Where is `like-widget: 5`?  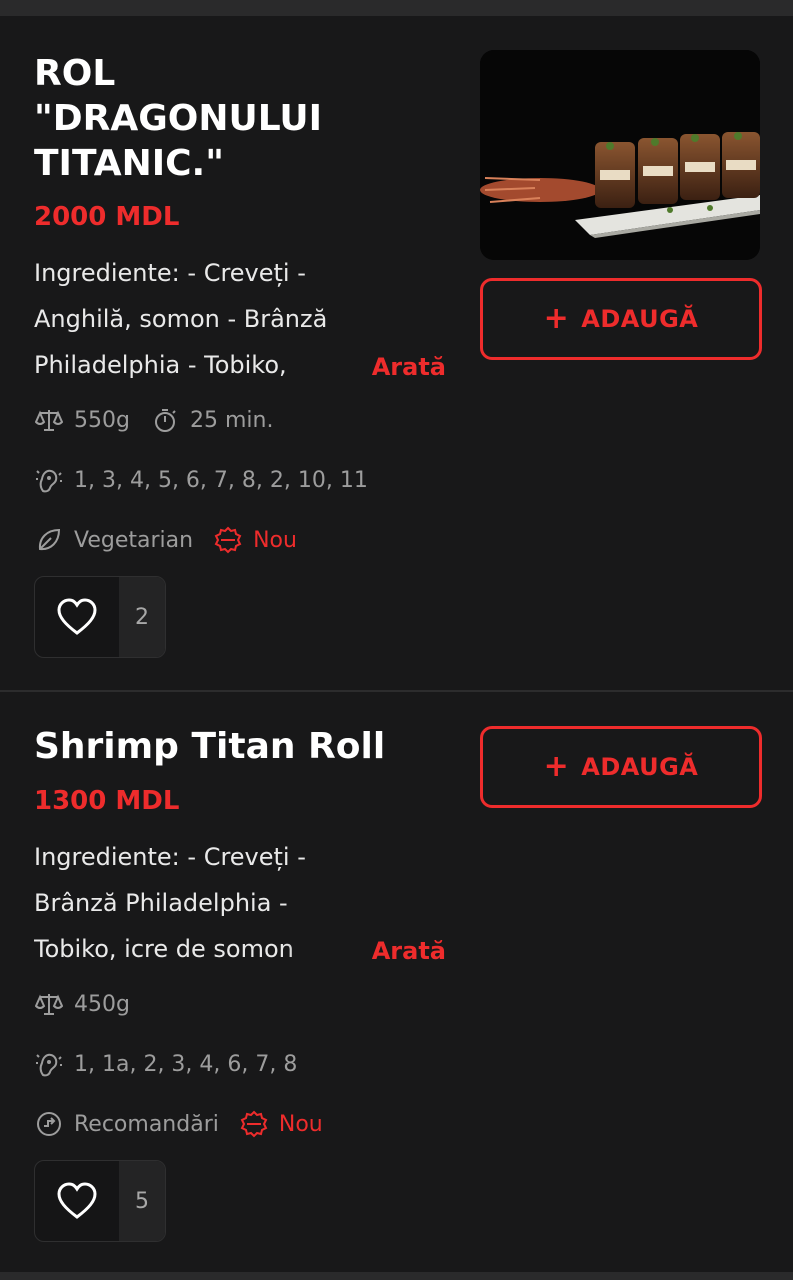 like-widget: 5 is located at coordinates (100, 1201).